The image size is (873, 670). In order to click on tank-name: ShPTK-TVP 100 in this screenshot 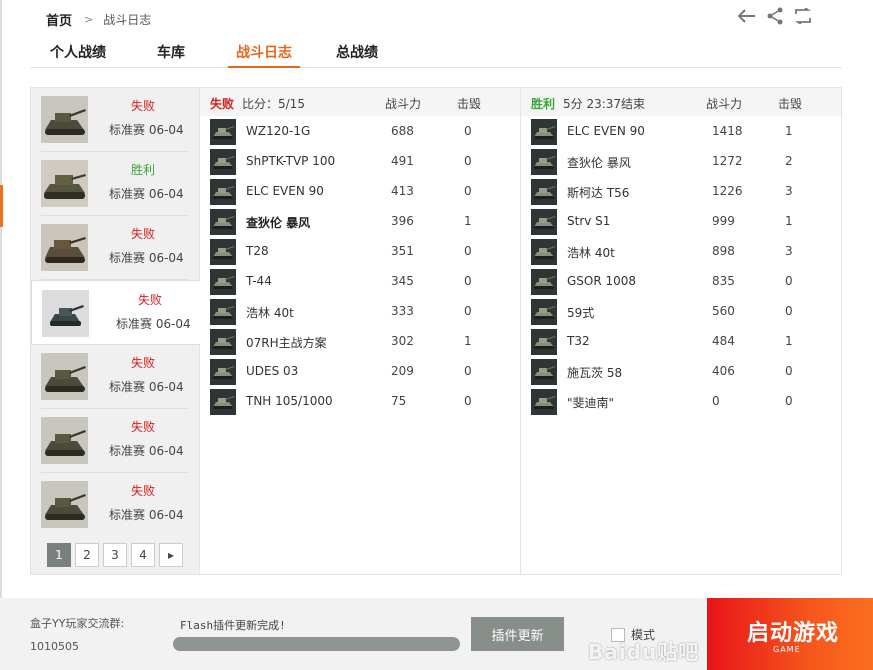, I will do `click(291, 161)`.